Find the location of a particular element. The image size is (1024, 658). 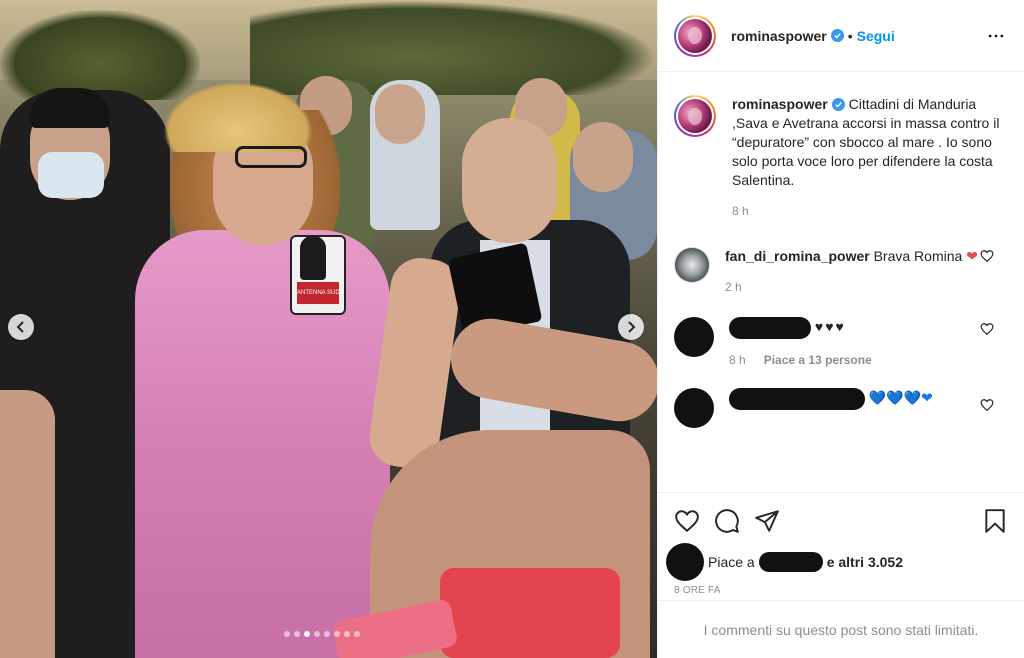

author-avatar is located at coordinates (695, 35).